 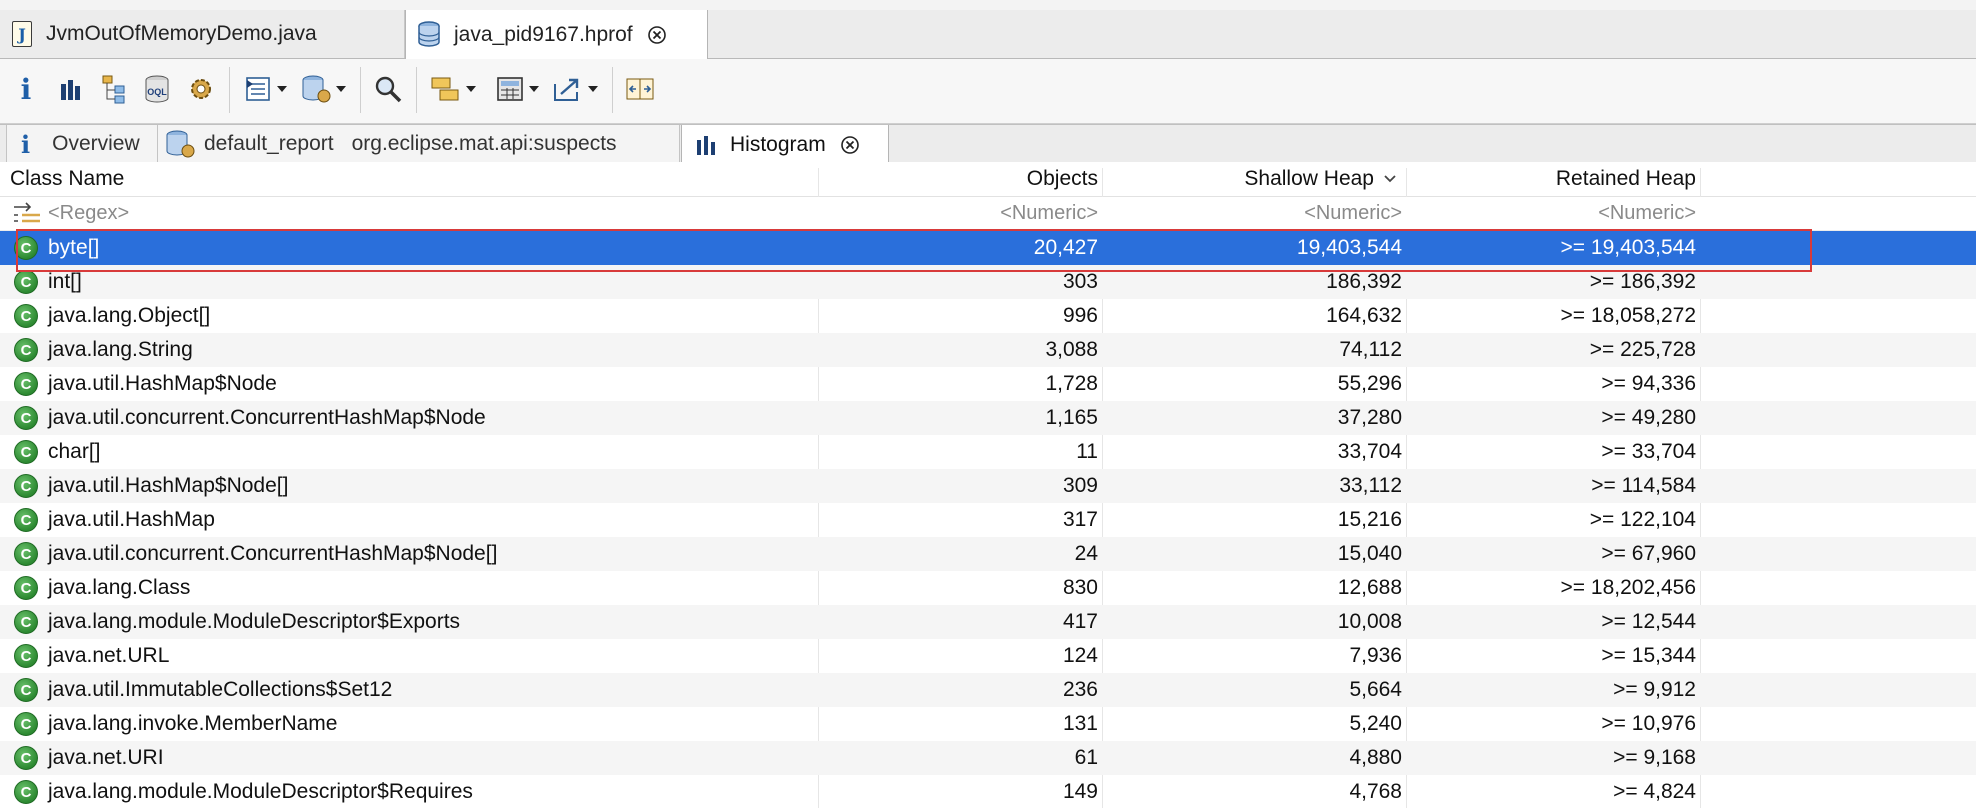 What do you see at coordinates (88, 213) in the screenshot?
I see `class-name-filter-input: <Regex>` at bounding box center [88, 213].